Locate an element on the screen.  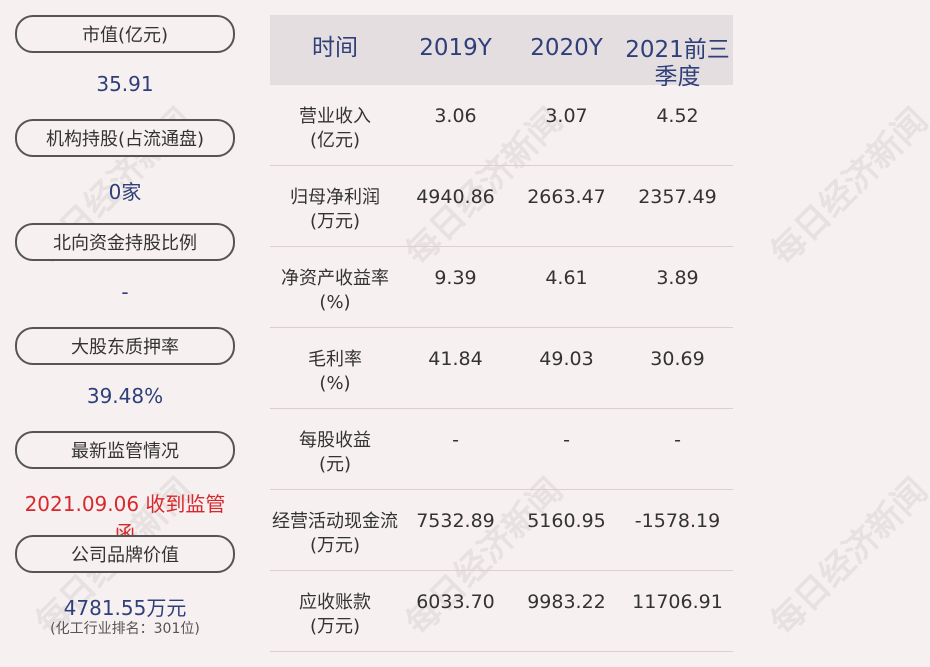
market-cap-value: 35.91 is located at coordinates (125, 84).